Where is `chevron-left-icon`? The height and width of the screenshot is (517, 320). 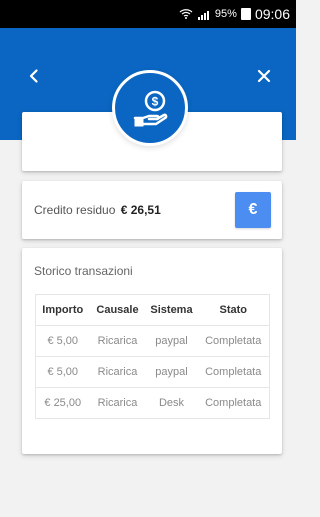 chevron-left-icon is located at coordinates (34, 76).